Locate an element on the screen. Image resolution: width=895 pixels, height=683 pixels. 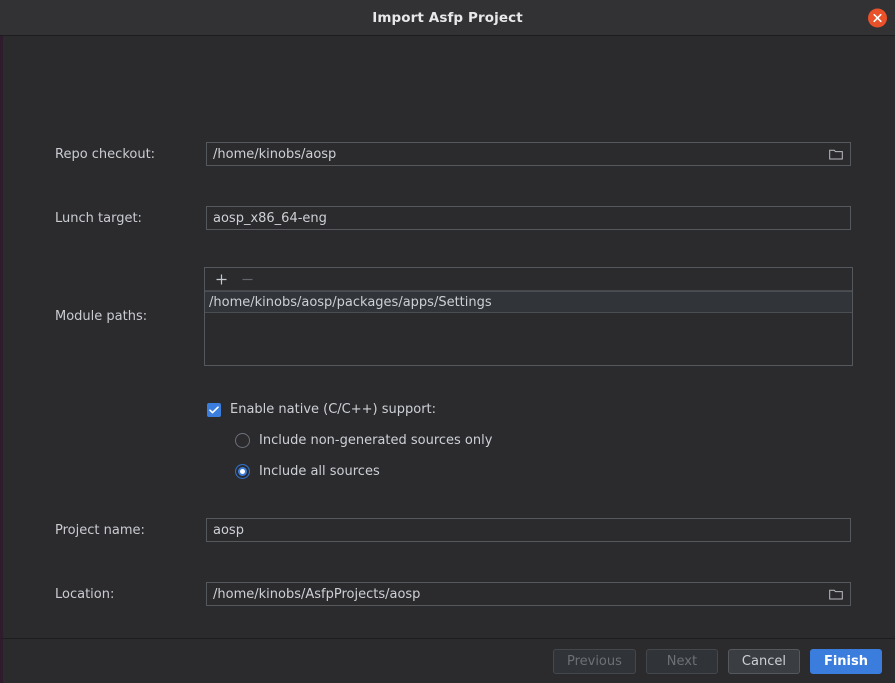
radio-non-generated-sources: Include non-generated sources only is located at coordinates (363, 440).